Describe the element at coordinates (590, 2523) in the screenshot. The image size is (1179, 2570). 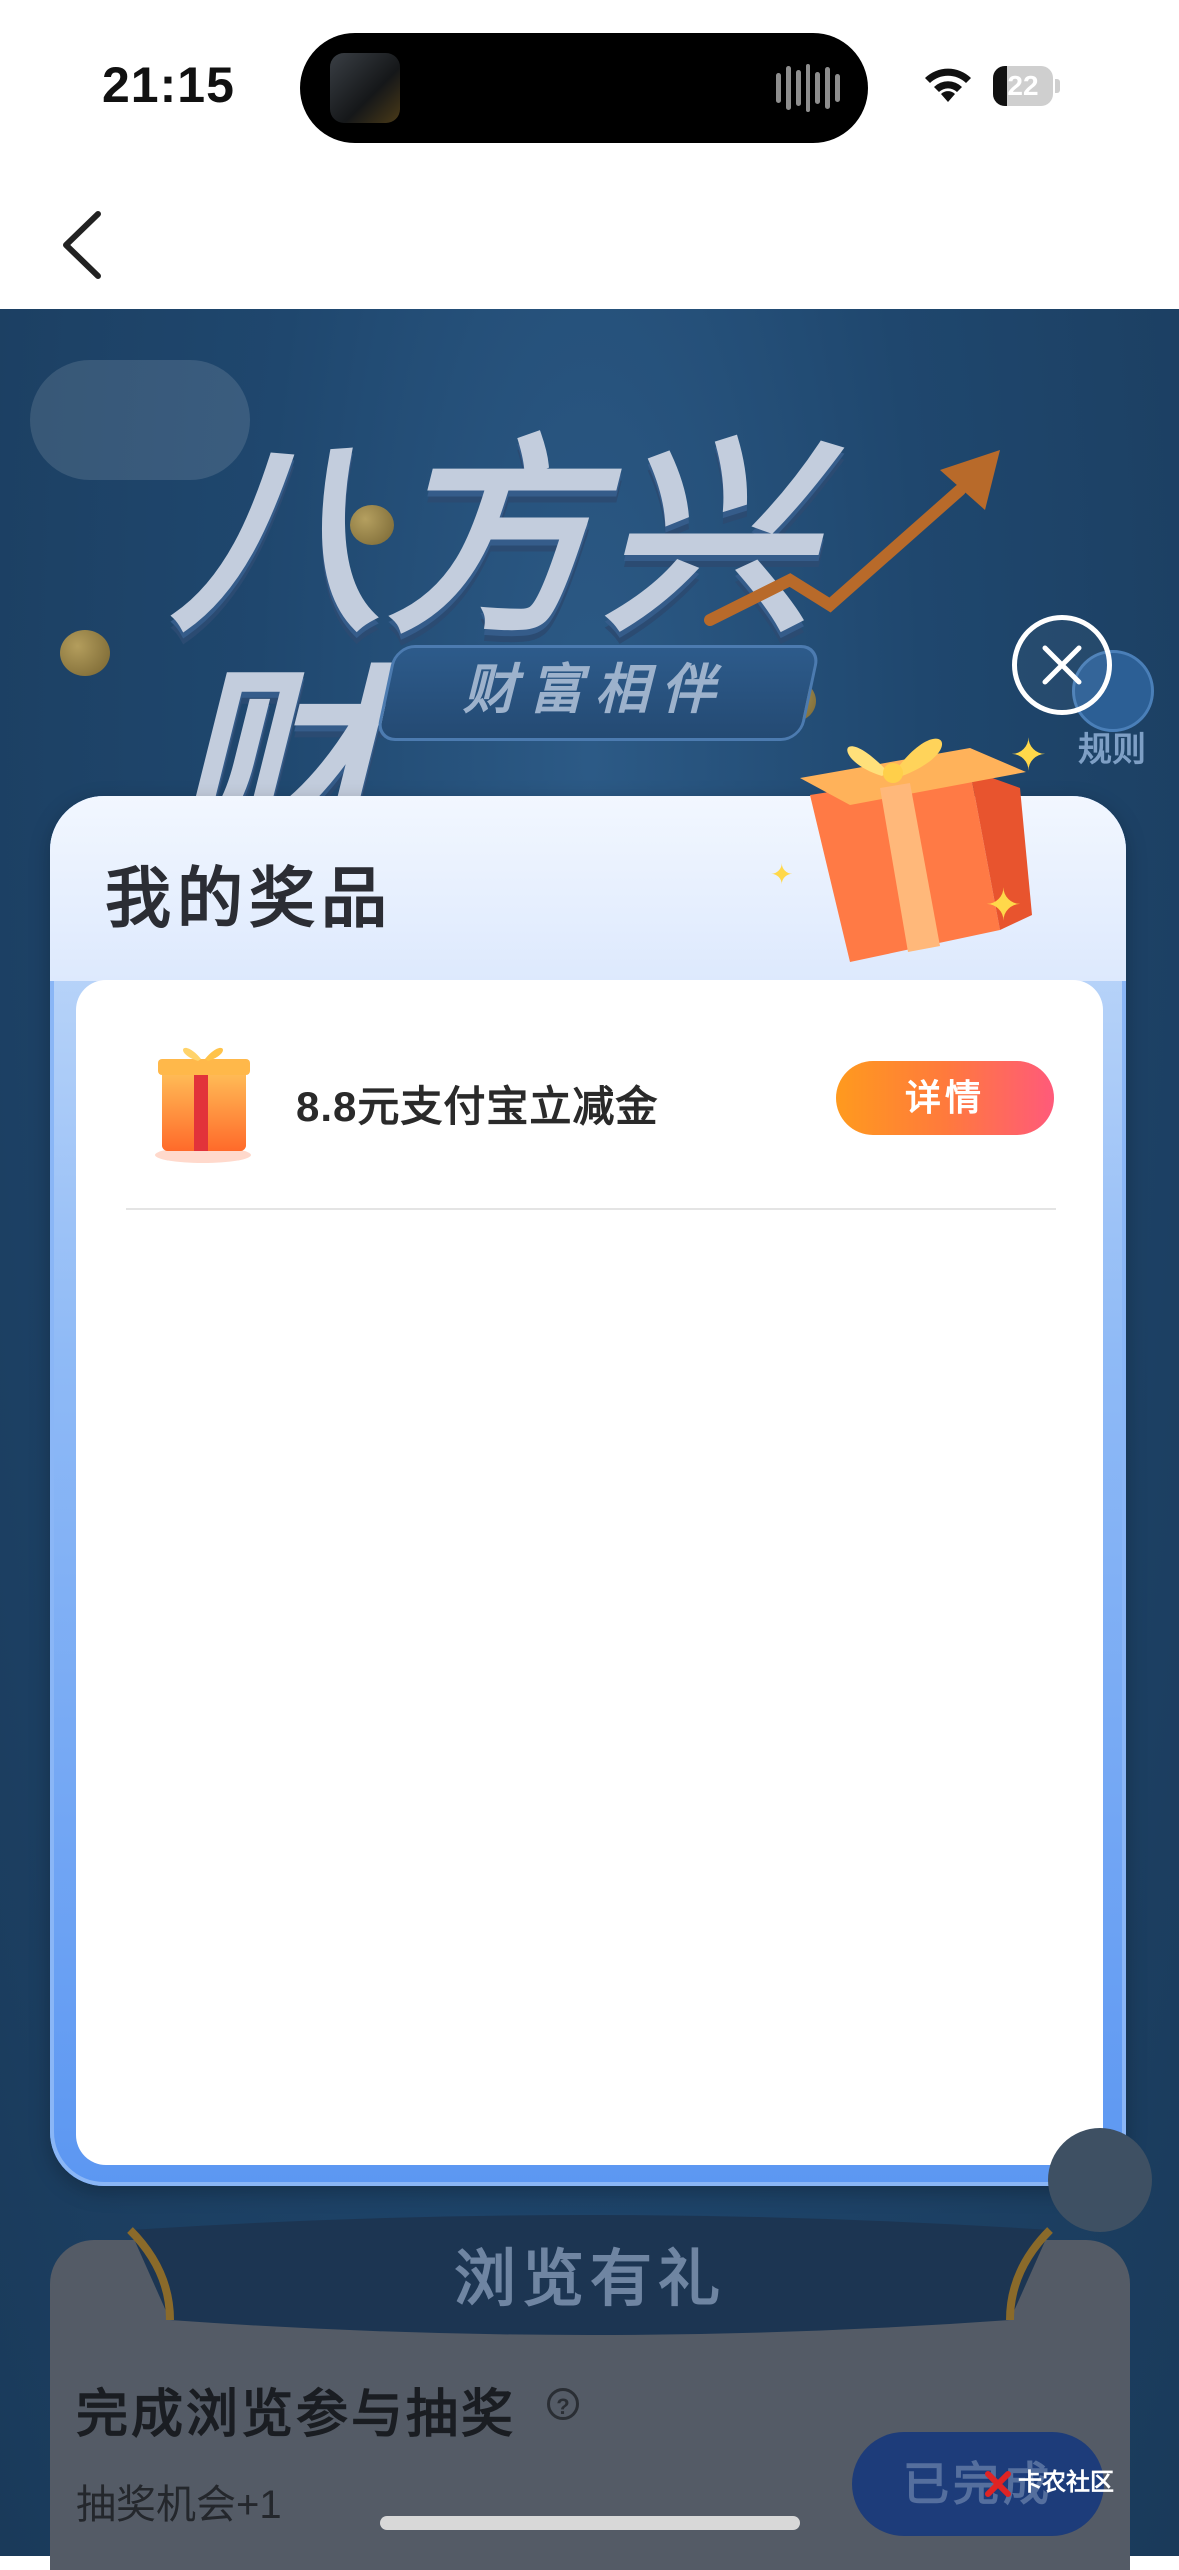
I see `home-indicator` at that location.